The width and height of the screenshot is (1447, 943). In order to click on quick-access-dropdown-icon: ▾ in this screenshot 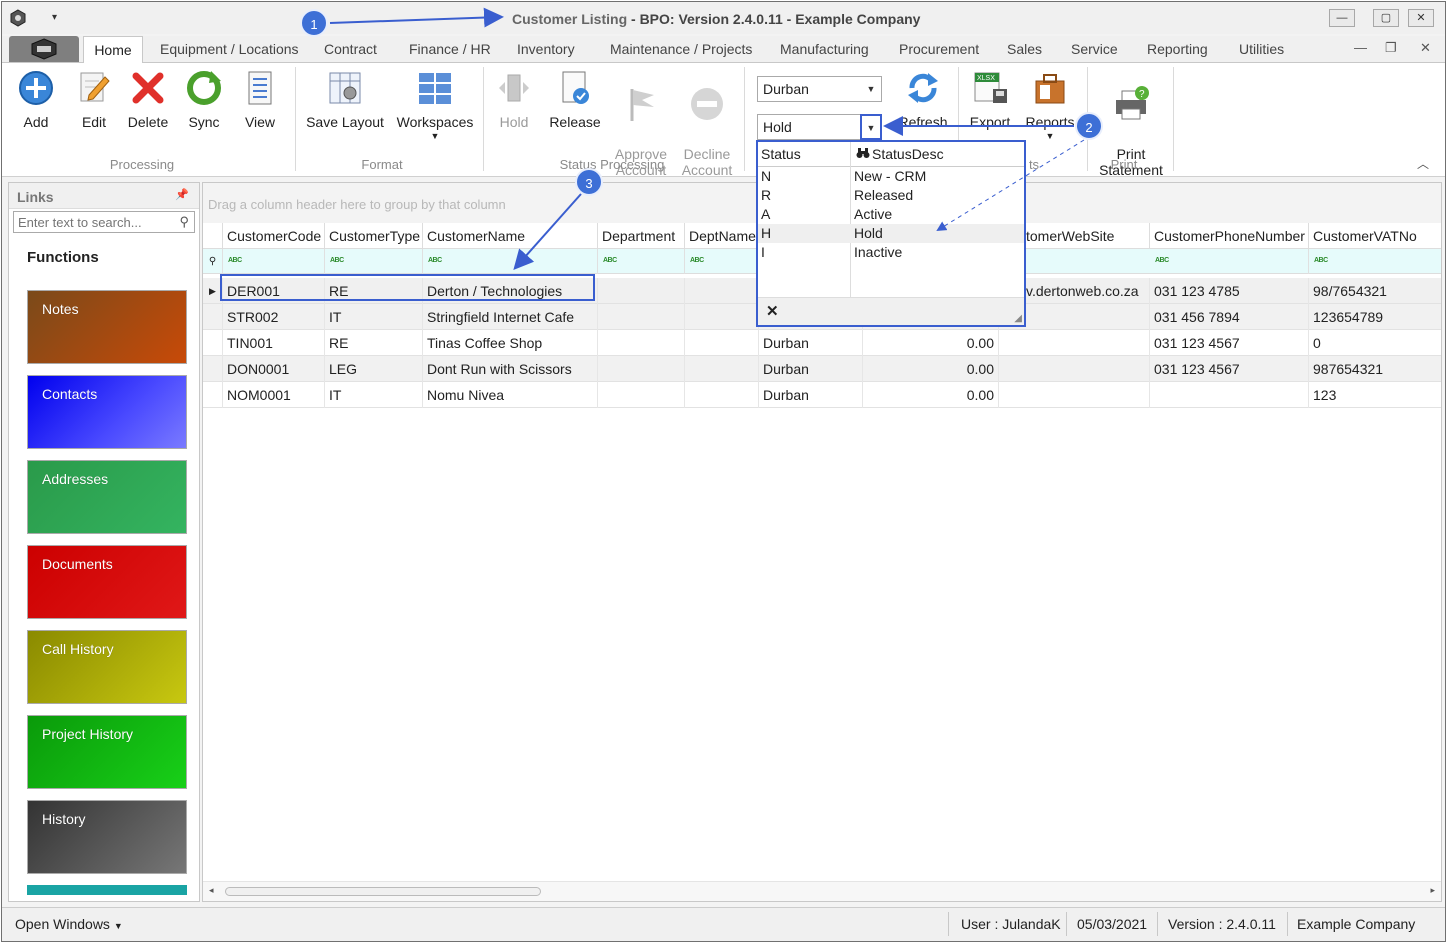, I will do `click(62, 18)`.